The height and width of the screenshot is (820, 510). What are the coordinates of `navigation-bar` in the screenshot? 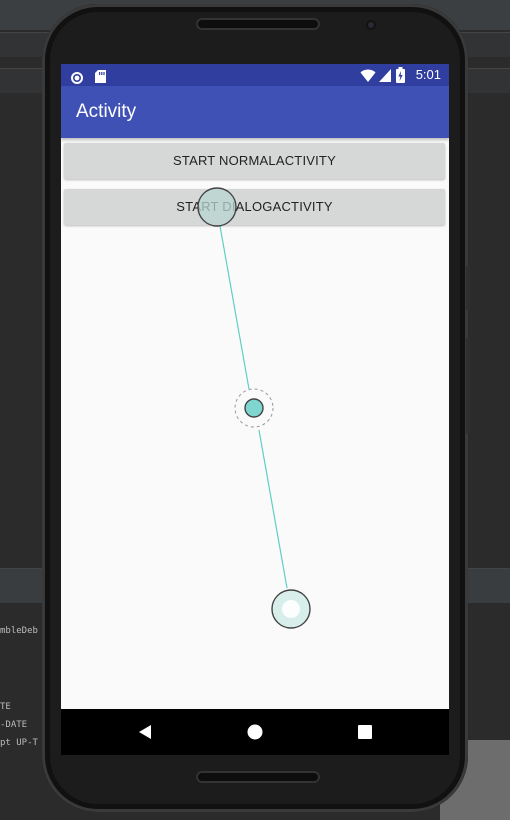 It's located at (255, 732).